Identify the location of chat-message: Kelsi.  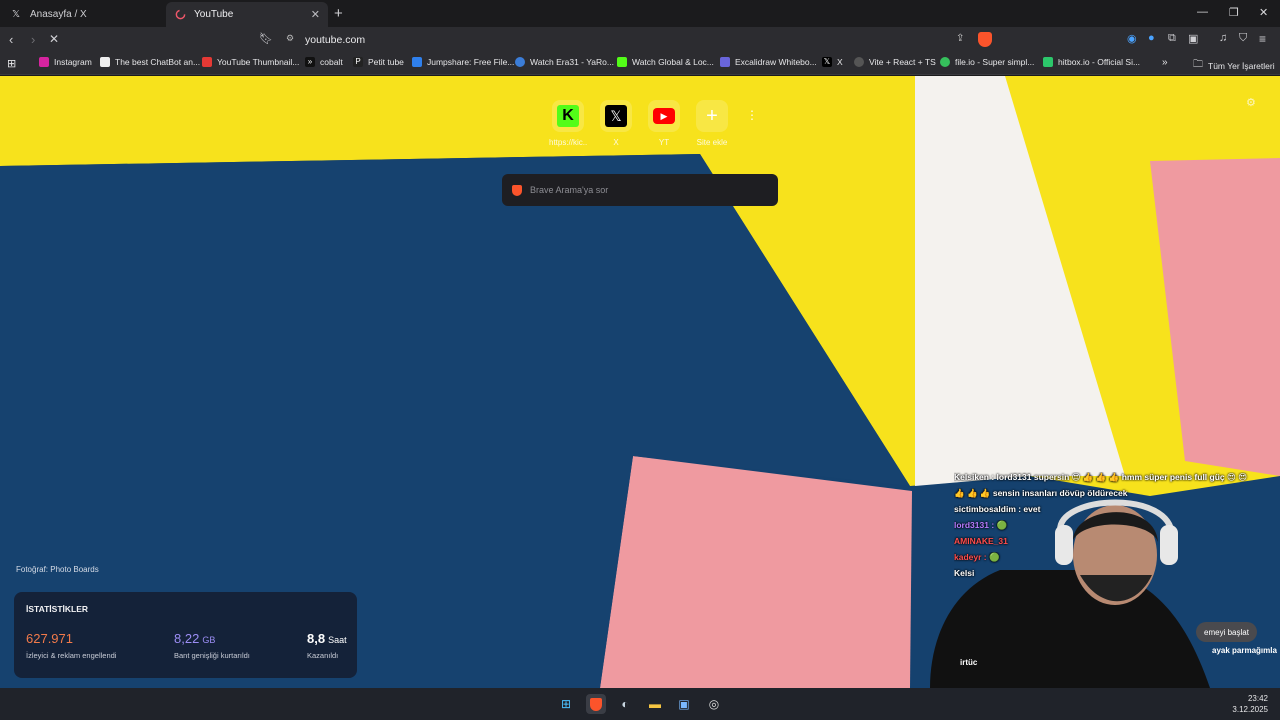
(964, 573).